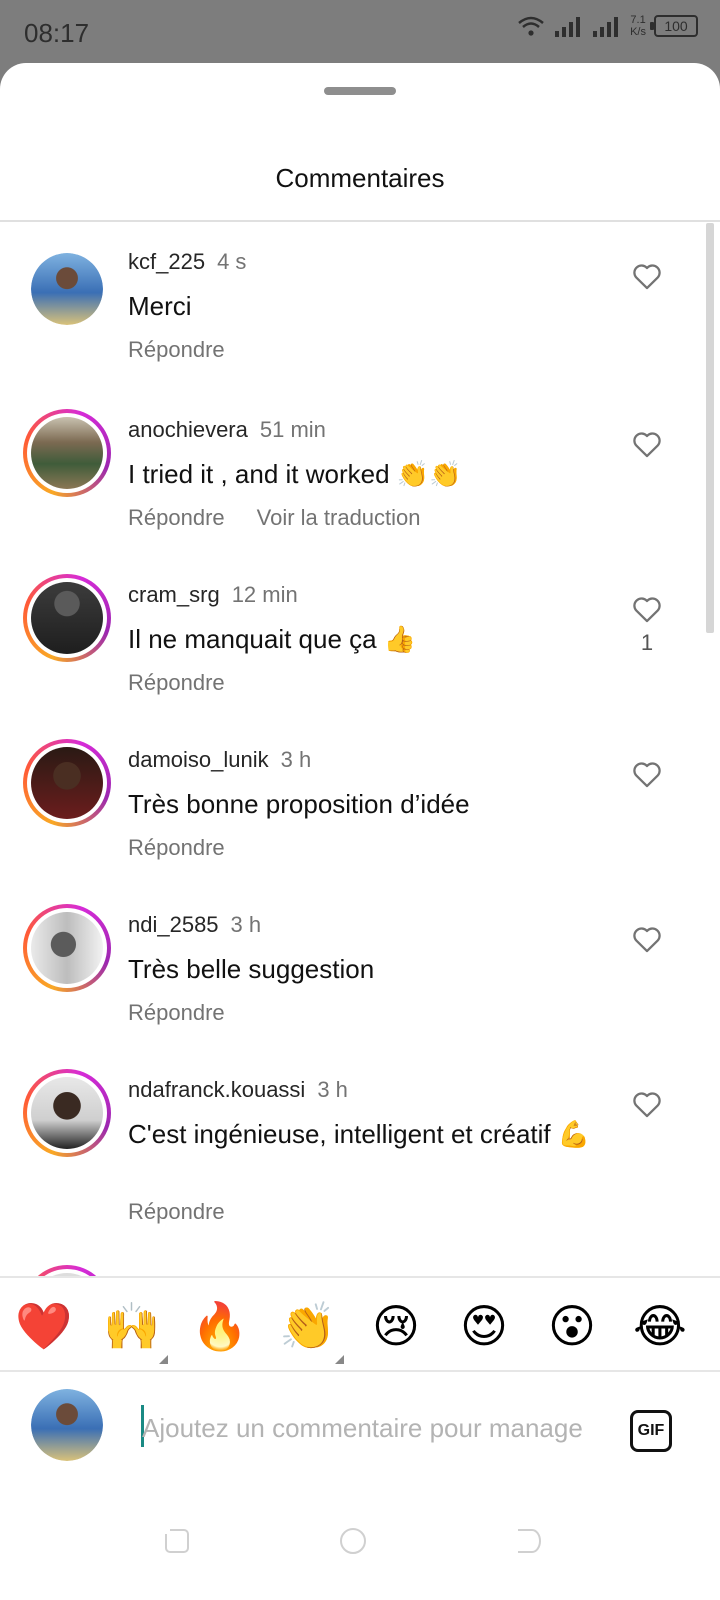 The image size is (720, 1600). What do you see at coordinates (339, 518) in the screenshot?
I see `translate-button: Voir la traduction` at bounding box center [339, 518].